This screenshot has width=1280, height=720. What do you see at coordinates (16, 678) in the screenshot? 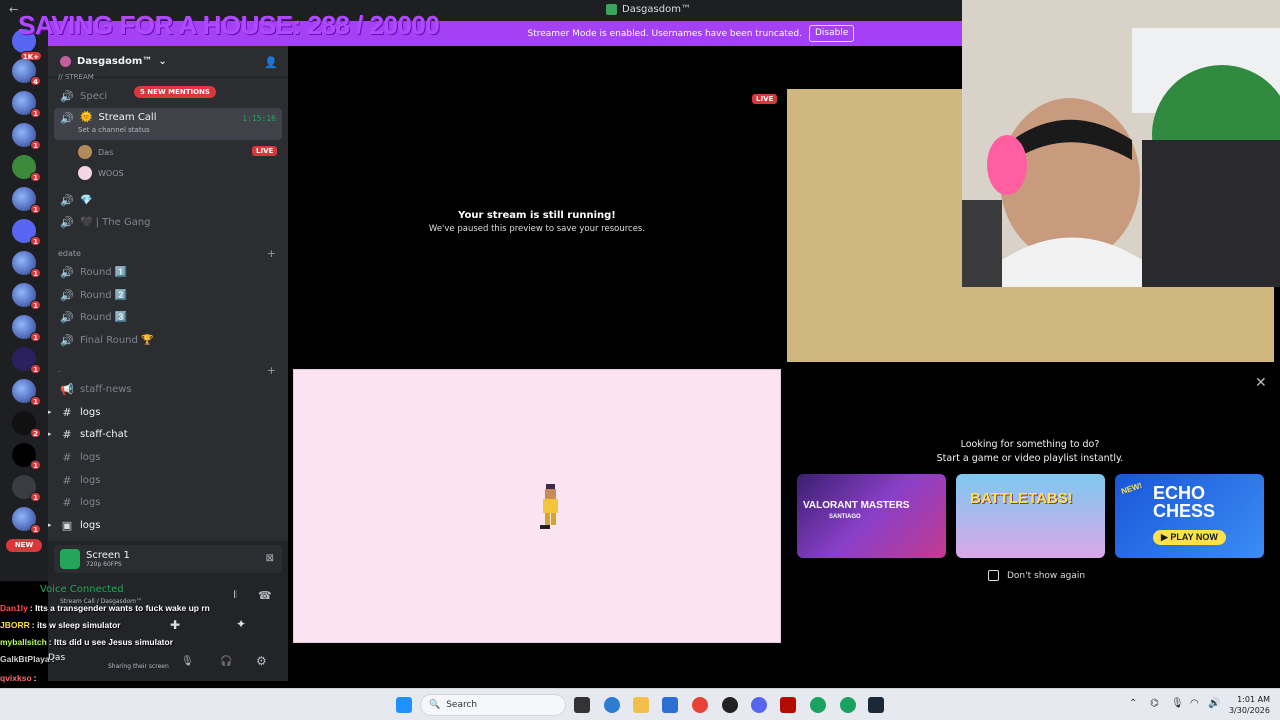
I see `chat-username: qvixkso` at bounding box center [16, 678].